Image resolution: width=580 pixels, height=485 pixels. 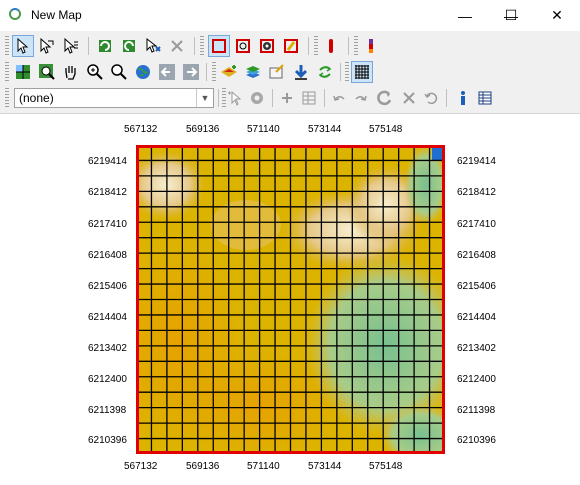 What do you see at coordinates (177, 46) in the screenshot?
I see `delete-button` at bounding box center [177, 46].